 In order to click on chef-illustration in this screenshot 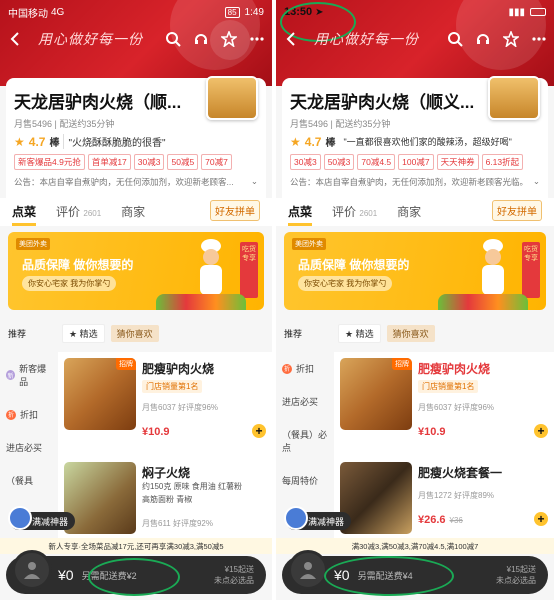, I will do `click(211, 267)`.